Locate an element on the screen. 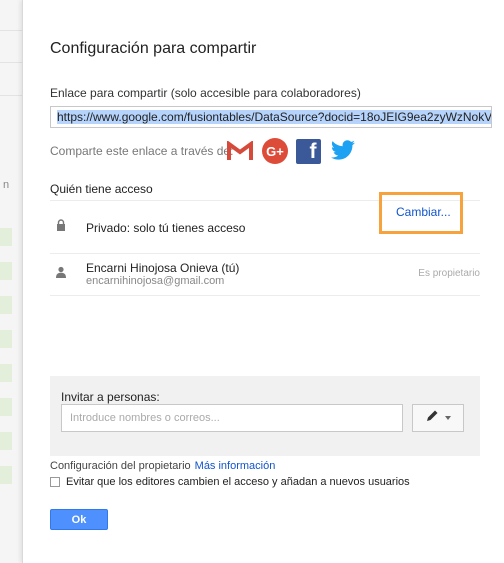  invite-panel: Invitar a personas: is located at coordinates (265, 416).